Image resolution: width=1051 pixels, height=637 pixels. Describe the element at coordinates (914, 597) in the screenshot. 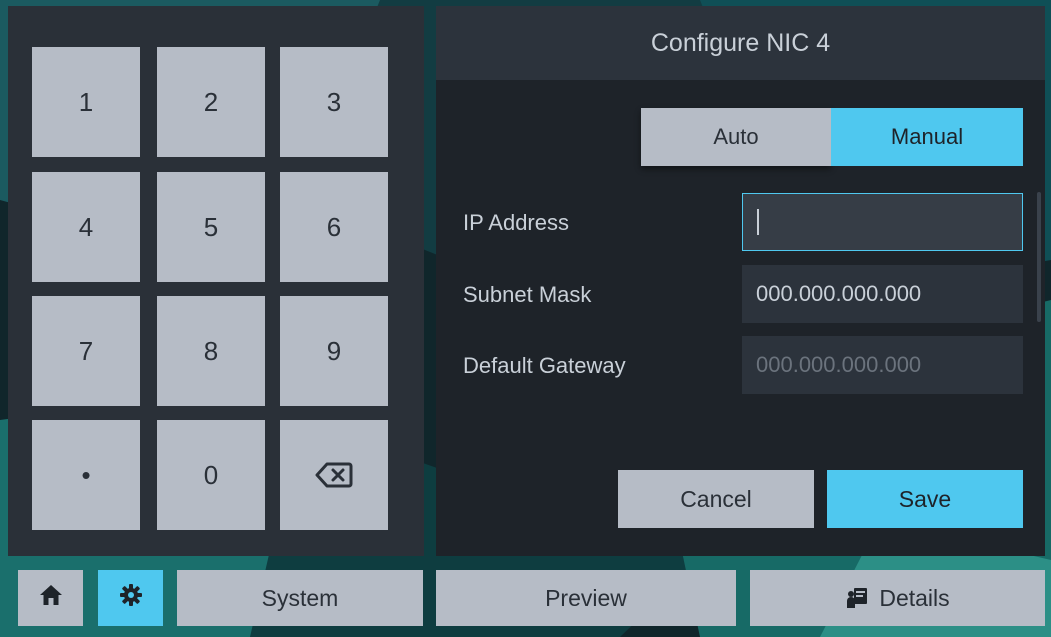

I see `details-label: Details` at that location.